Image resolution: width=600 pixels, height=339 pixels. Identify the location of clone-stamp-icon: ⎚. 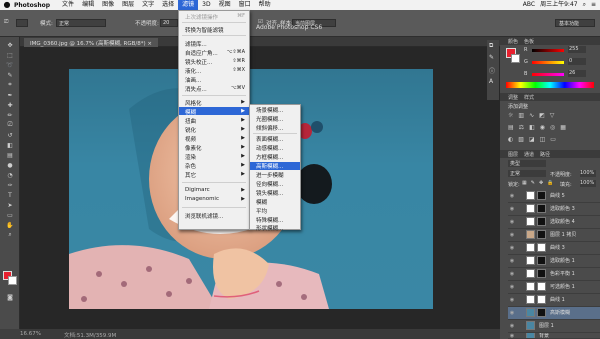
(10, 125).